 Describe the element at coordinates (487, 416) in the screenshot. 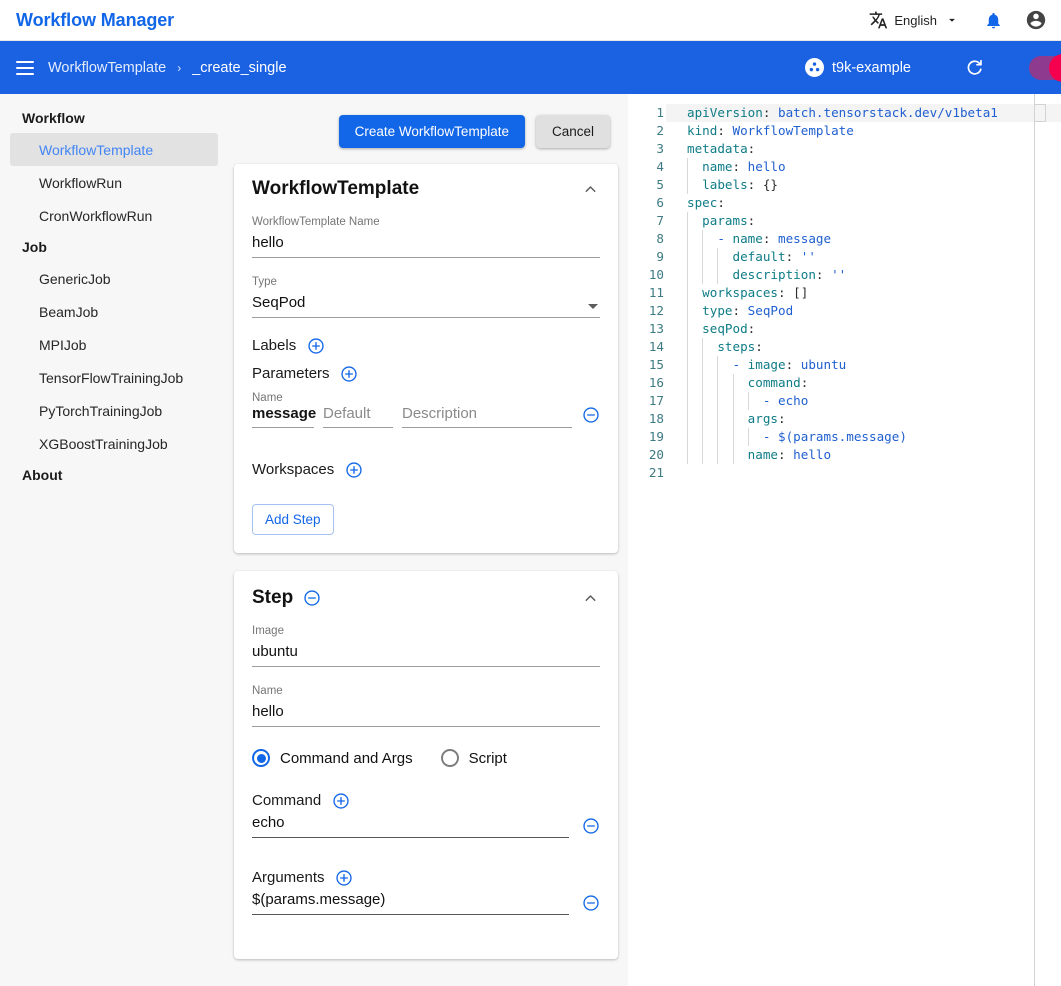

I see `parameter-description-input: Description` at that location.